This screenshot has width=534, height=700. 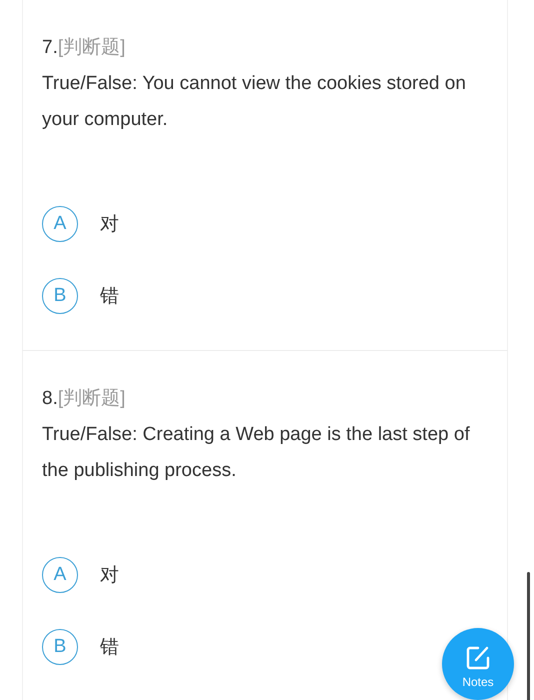 I want to click on question-number: 7., so click(x=50, y=47).